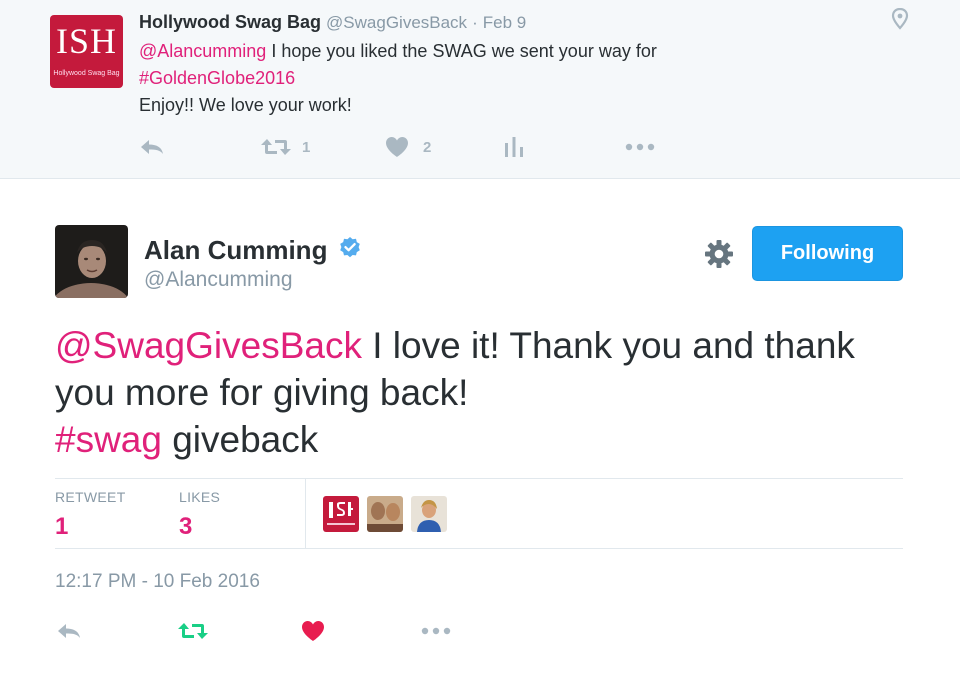  I want to click on parent-tweet-date: Feb 9, so click(504, 22).